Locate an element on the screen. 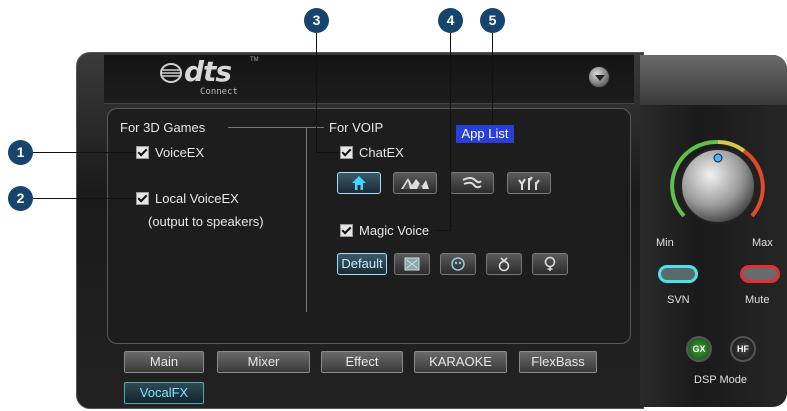 This screenshot has height=411, width=787. magic-voice-alien-button is located at coordinates (458, 264).